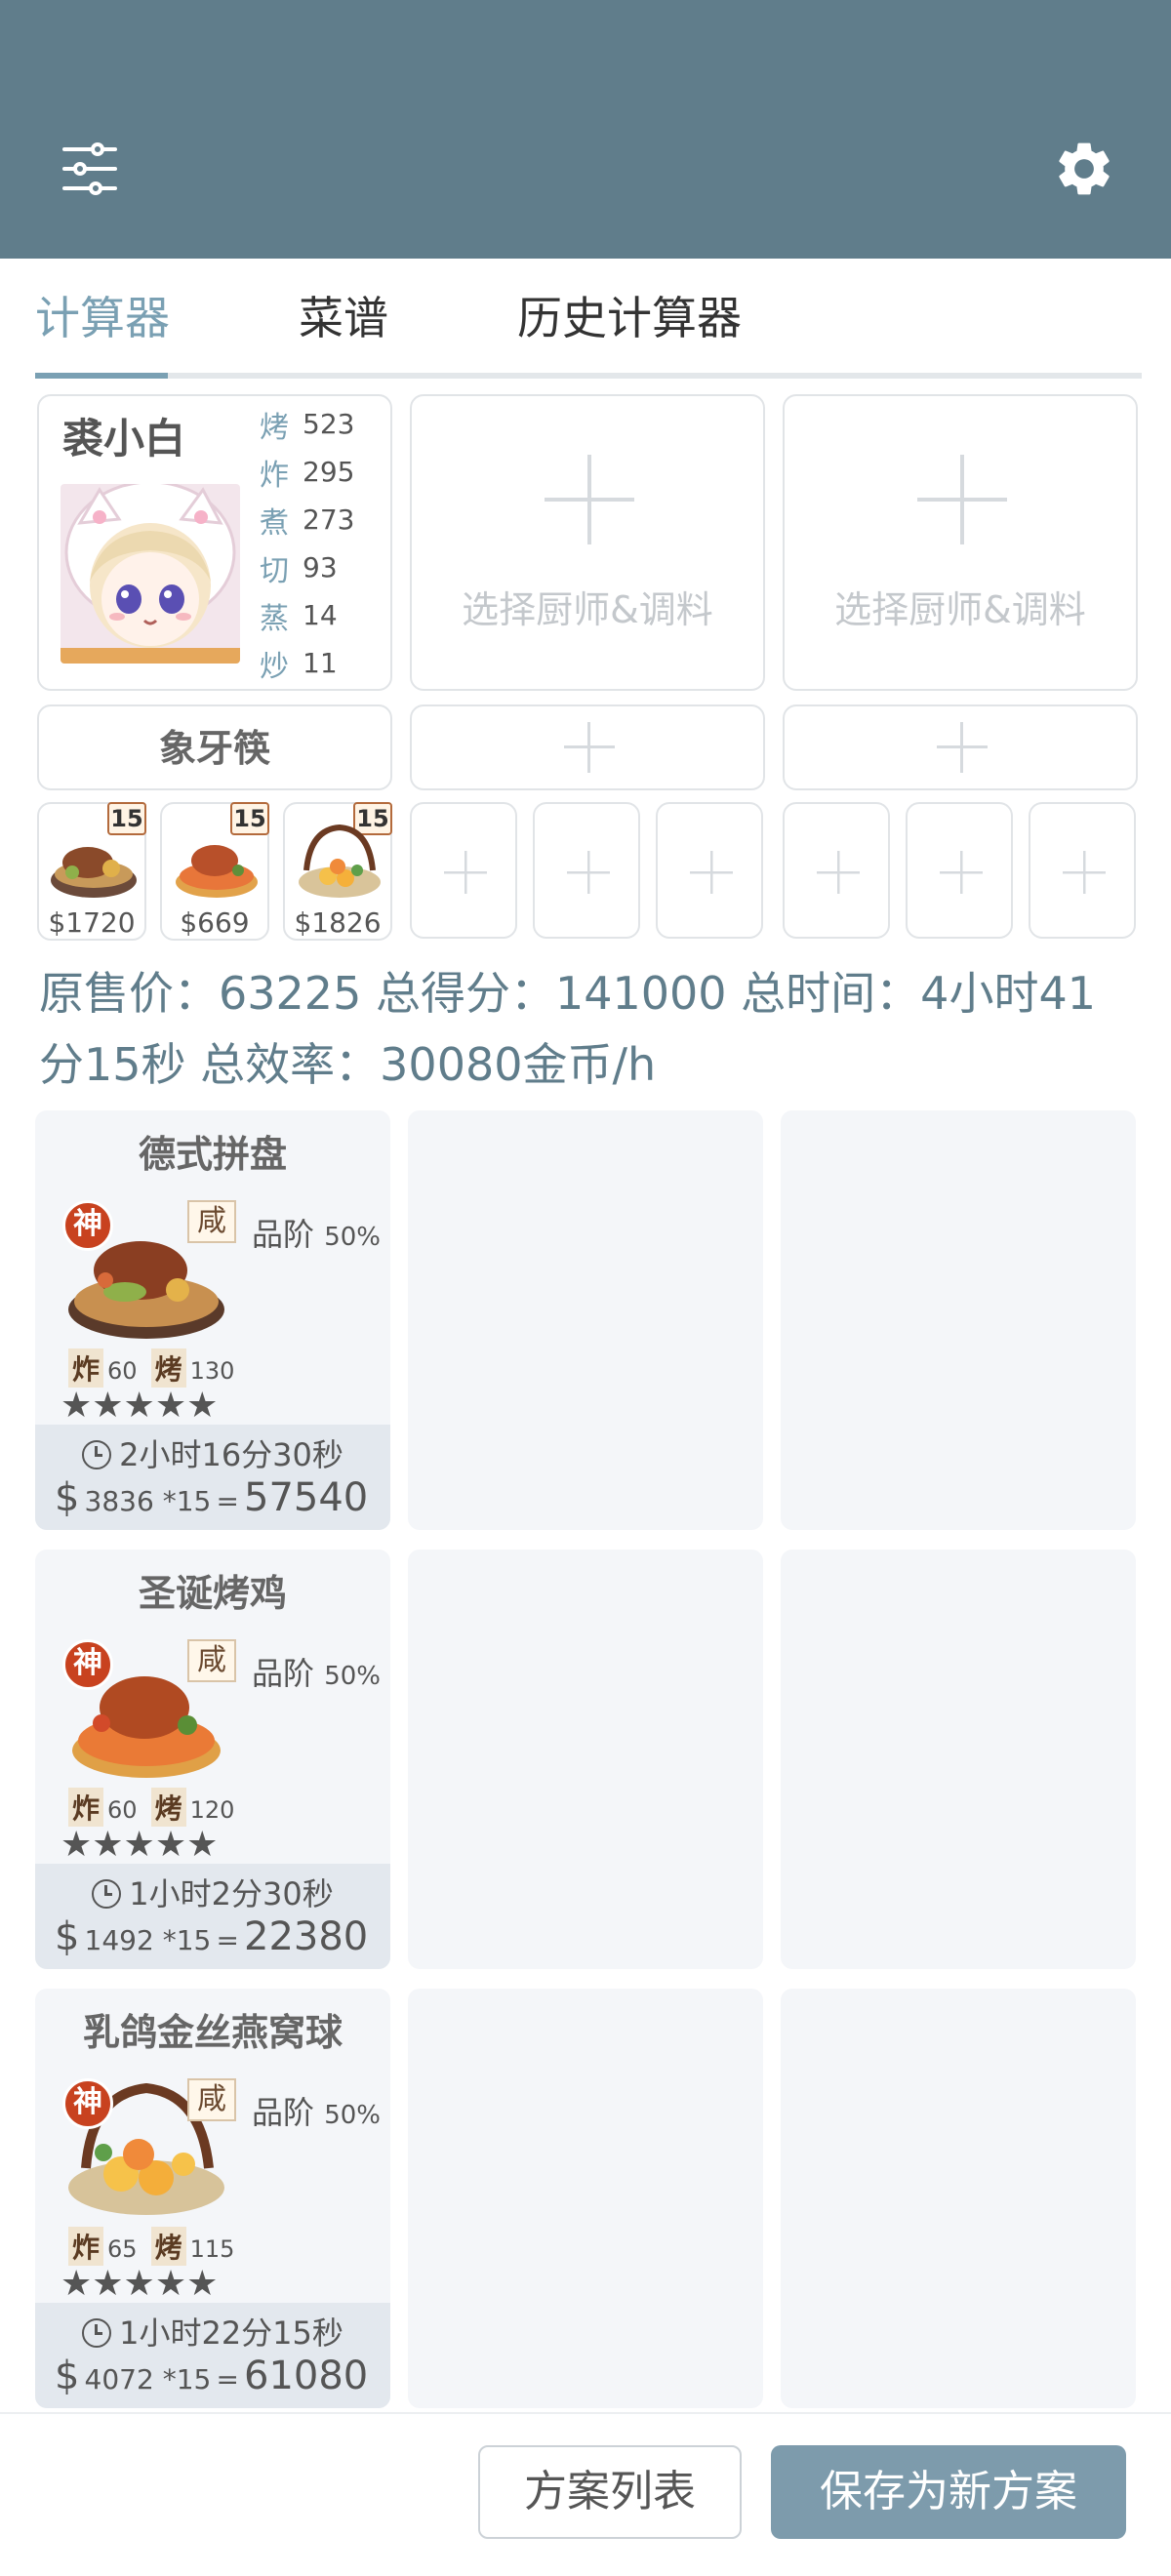 This screenshot has width=1171, height=2576. I want to click on recipe-footer: 1小时22分15秒 $ 4072 *15 = 61080, so click(212, 2355).